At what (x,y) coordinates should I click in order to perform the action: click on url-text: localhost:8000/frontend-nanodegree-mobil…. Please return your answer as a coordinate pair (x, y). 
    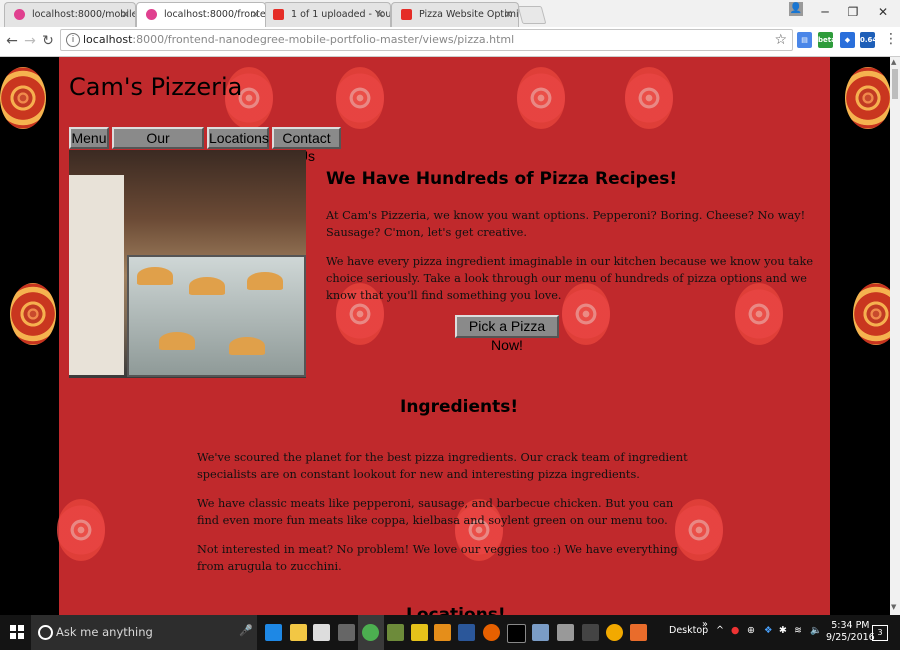
    Looking at the image, I should click on (298, 40).